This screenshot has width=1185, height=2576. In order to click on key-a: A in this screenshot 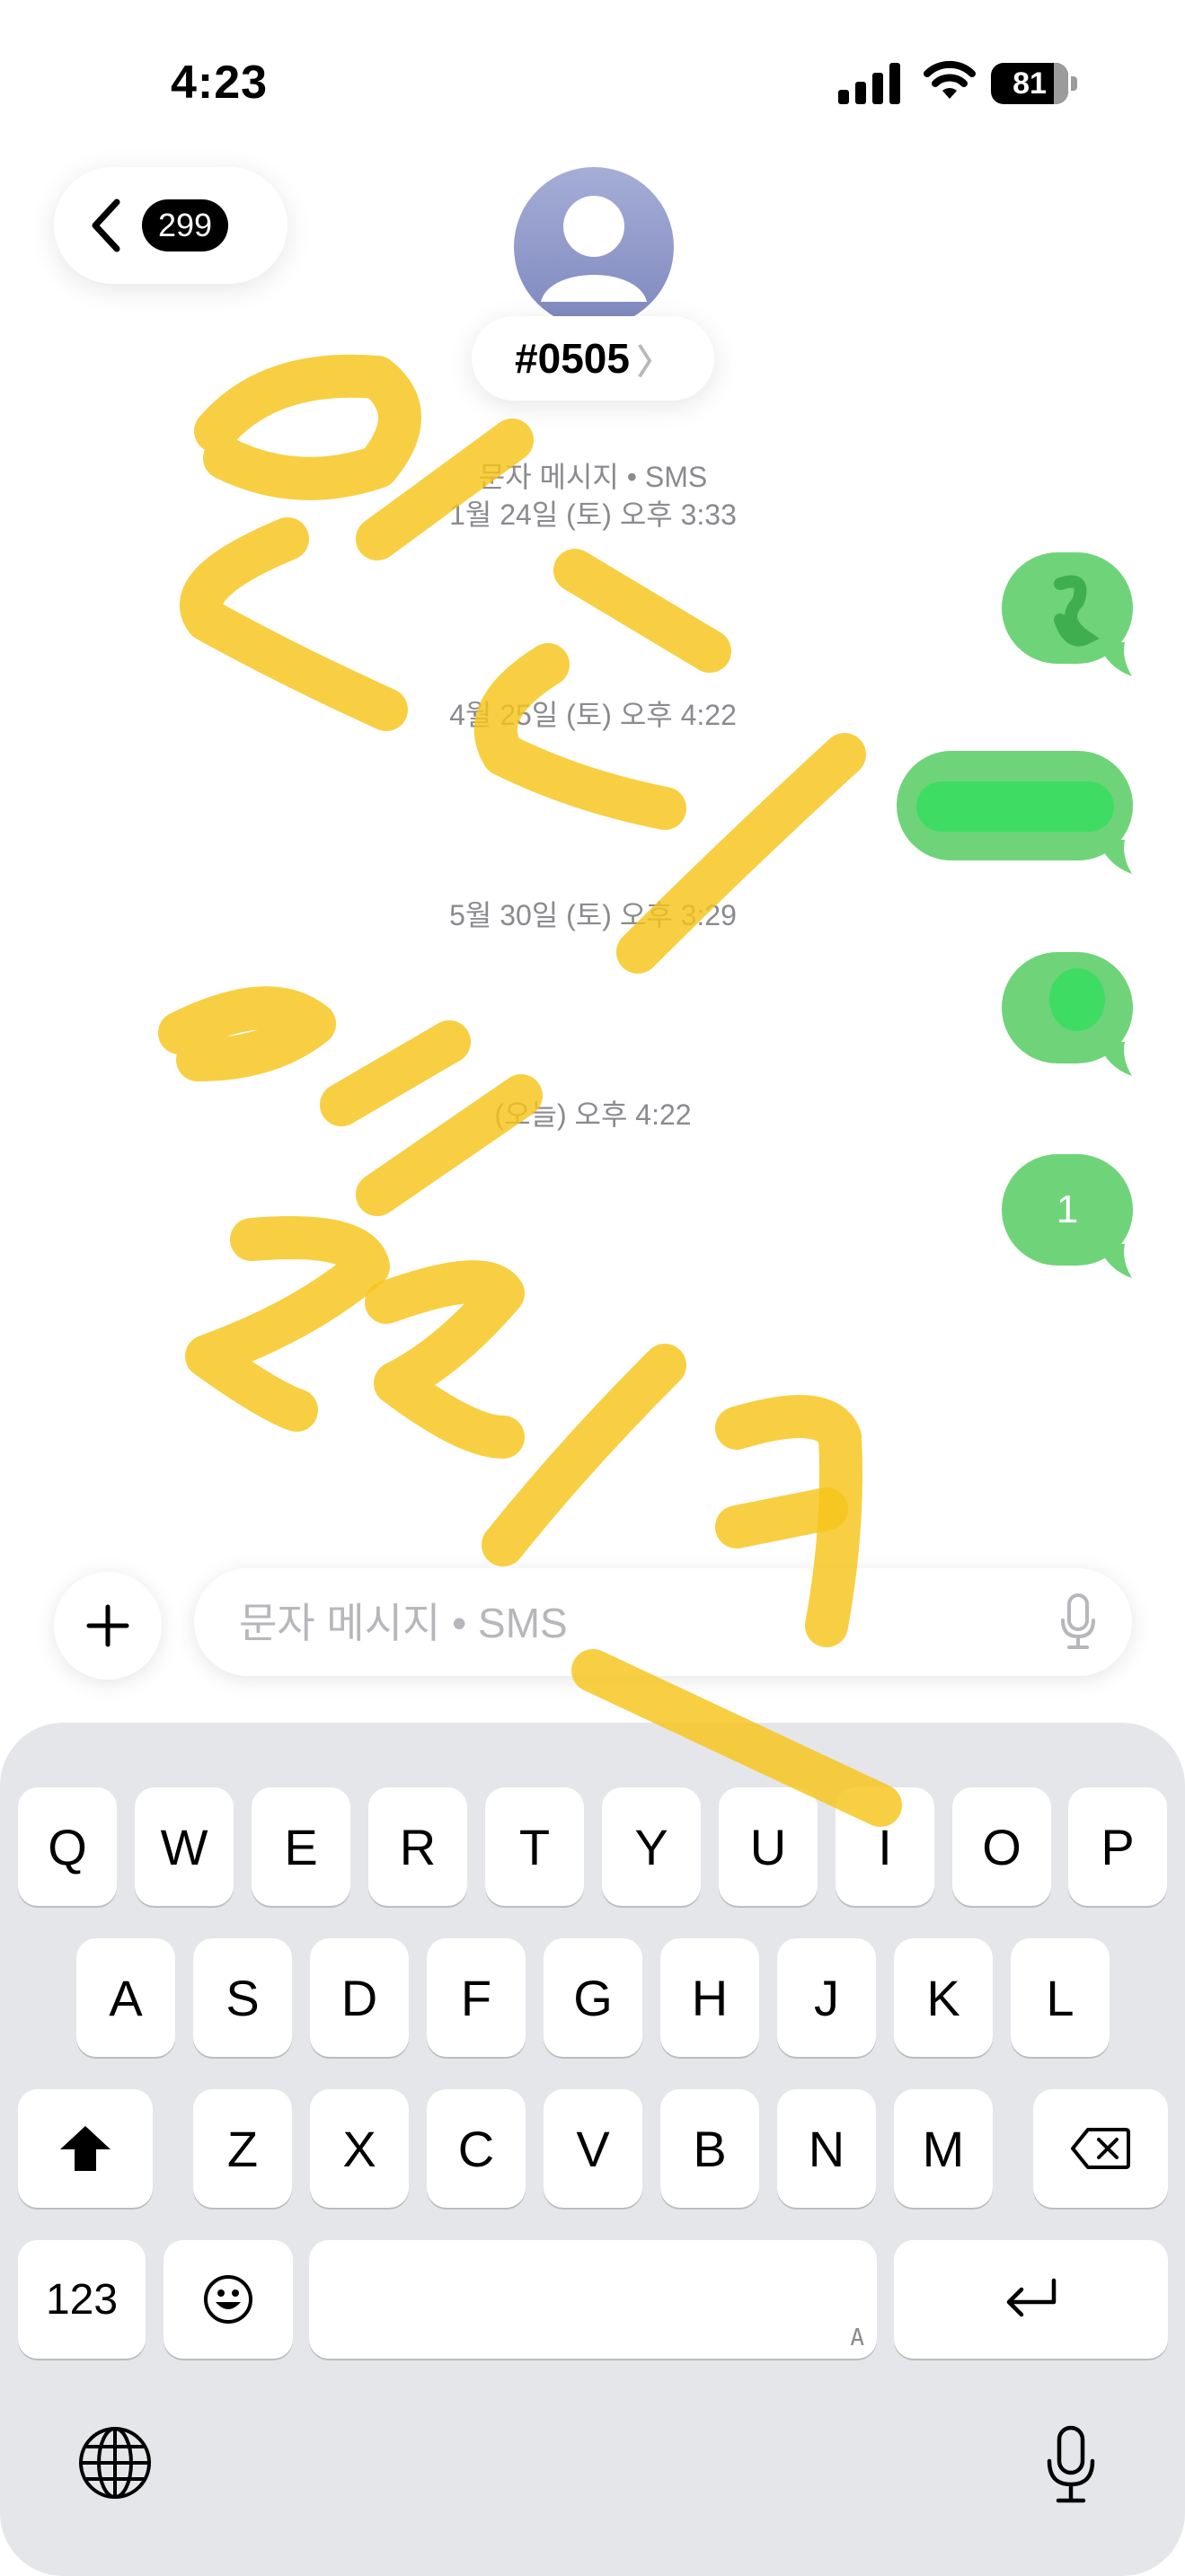, I will do `click(126, 1998)`.